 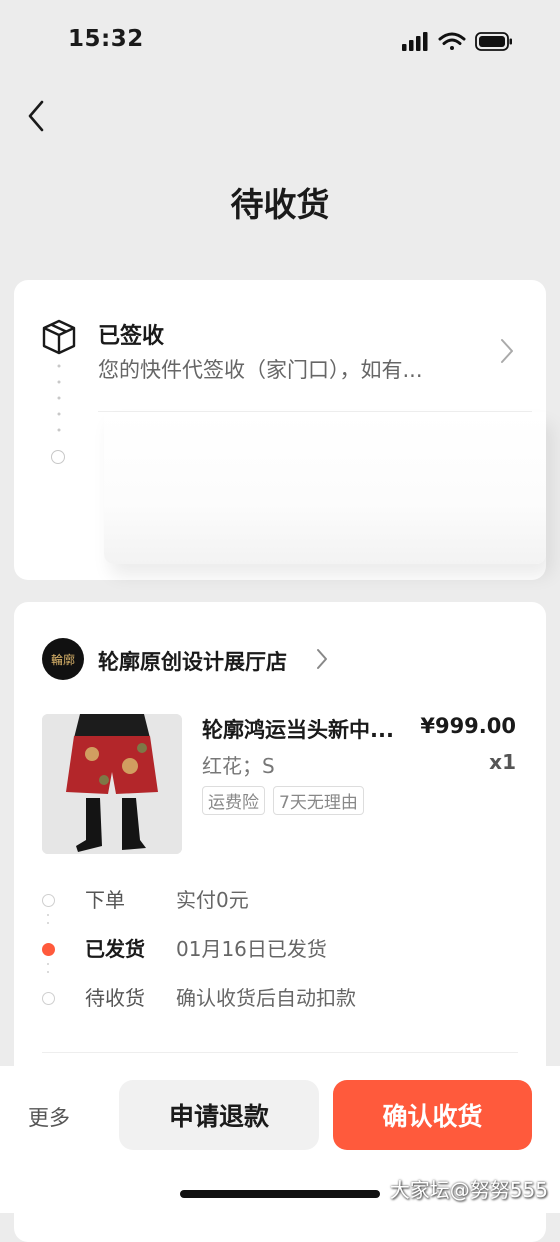 I want to click on home-indicator, so click(x=280, y=1194).